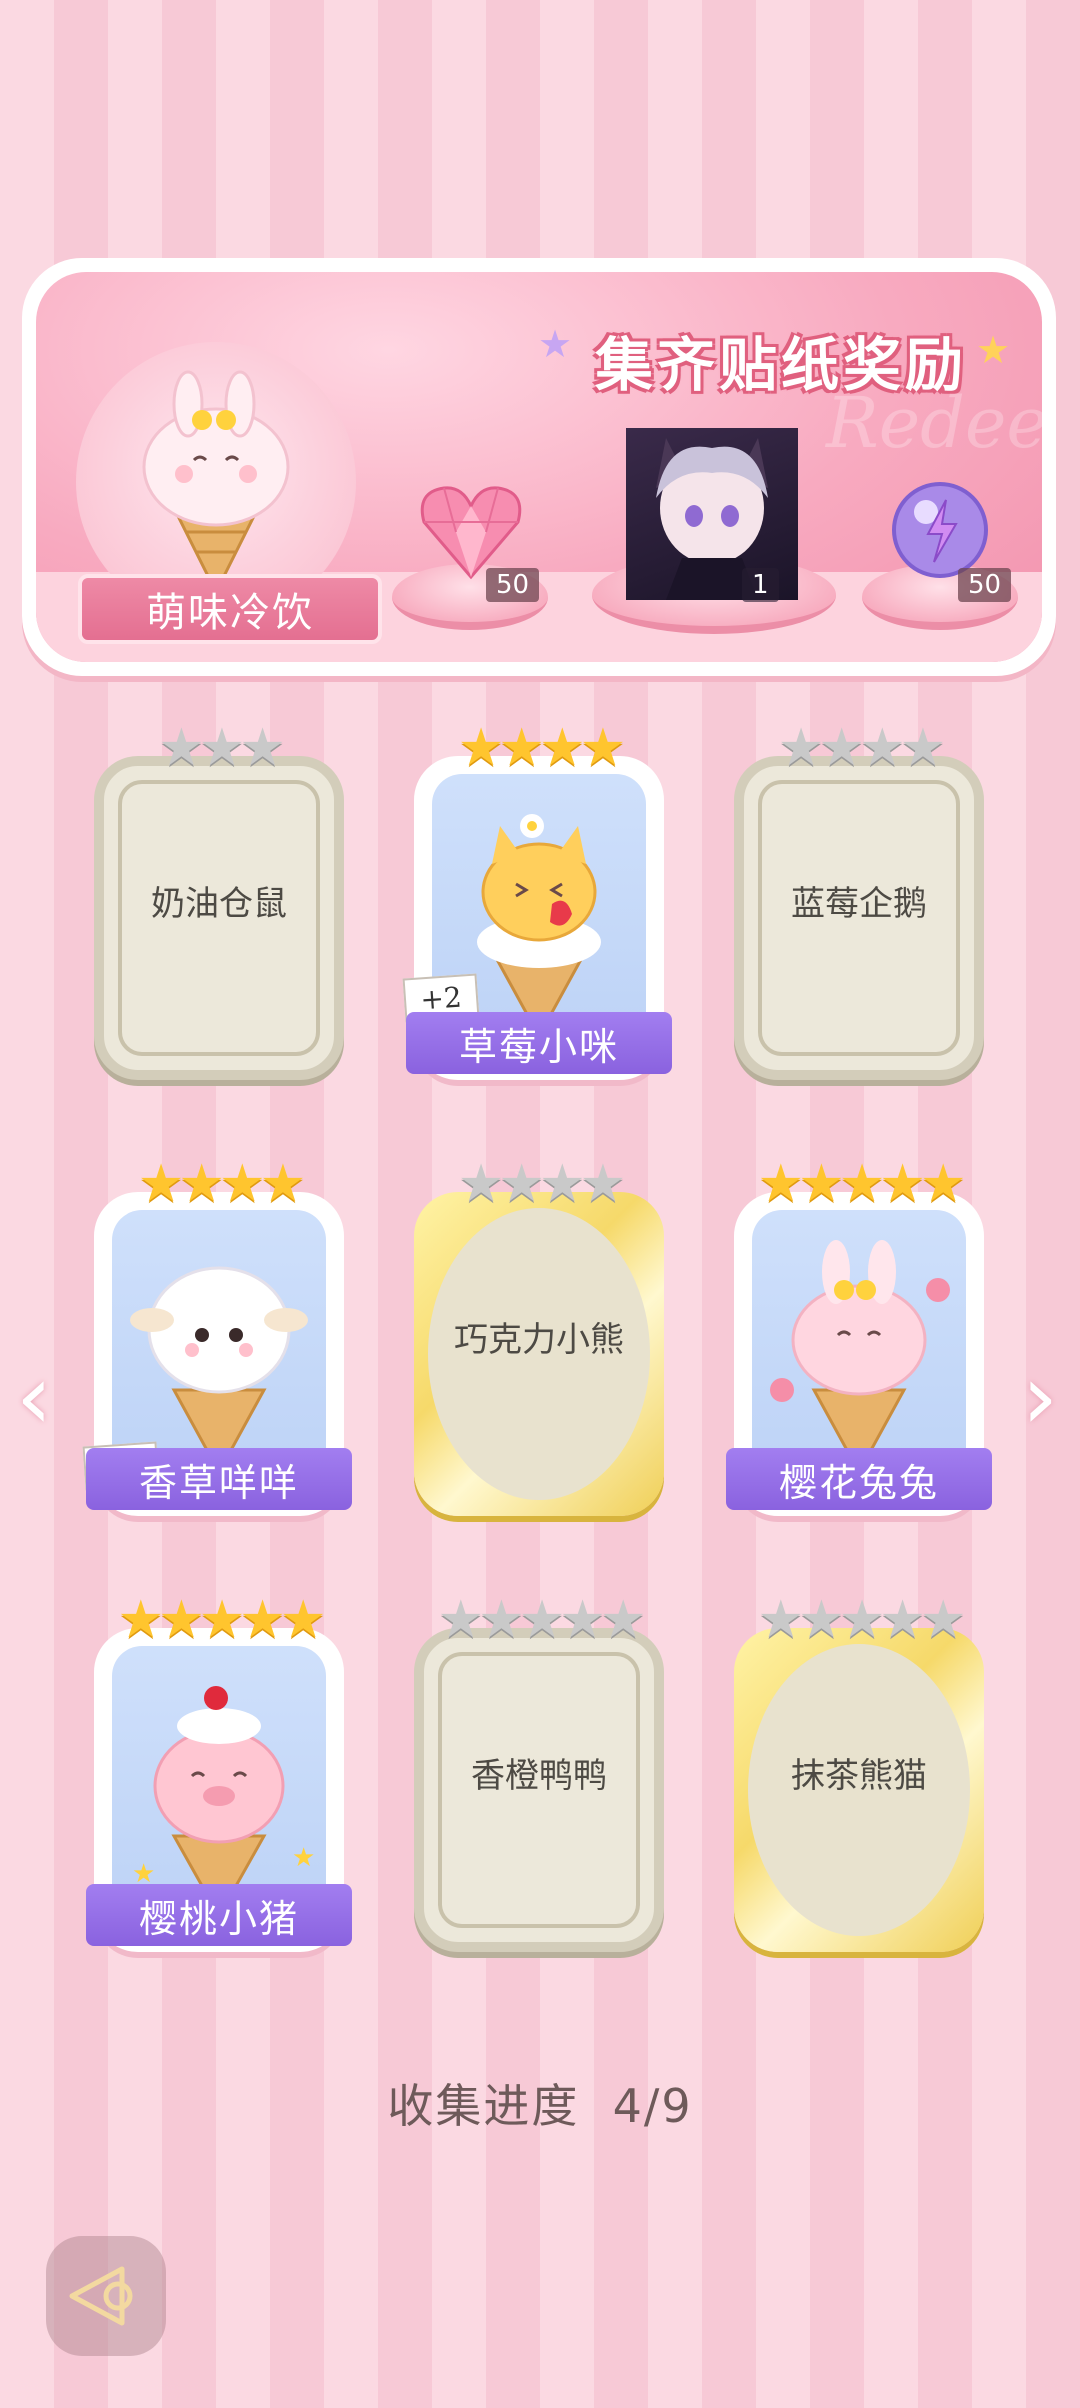 This screenshot has height=2408, width=1080. I want to click on progress-label: 收集进度, so click(483, 2106).